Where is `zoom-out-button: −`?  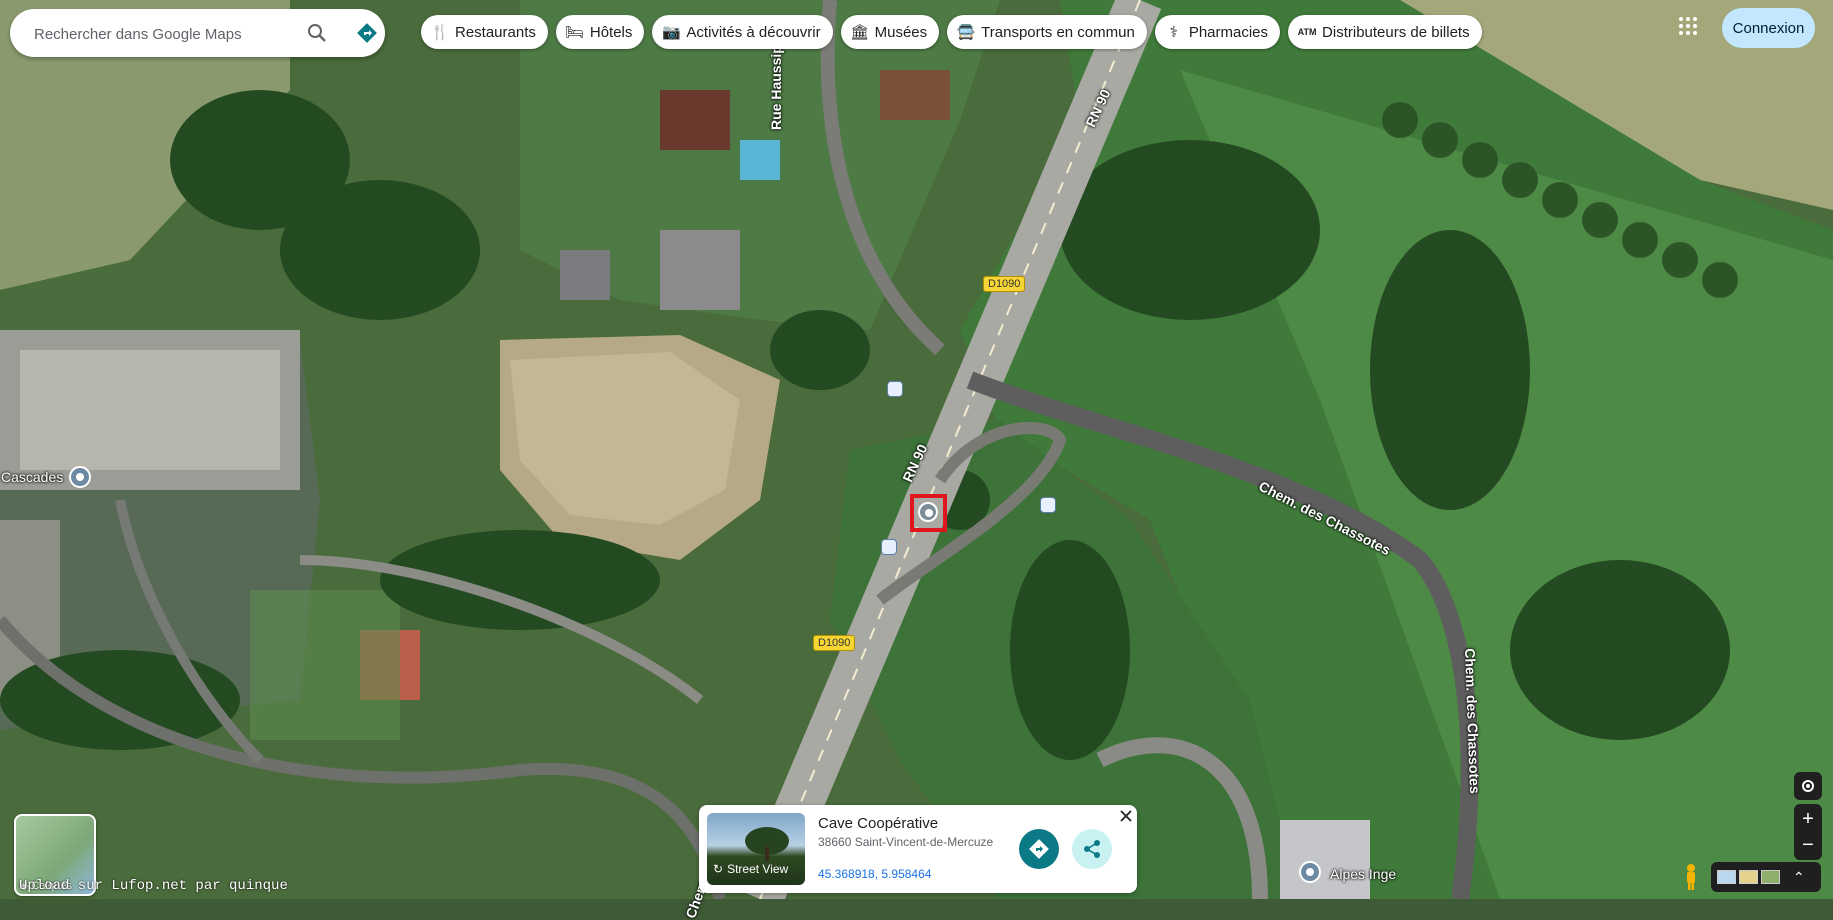 zoom-out-button: − is located at coordinates (1808, 845).